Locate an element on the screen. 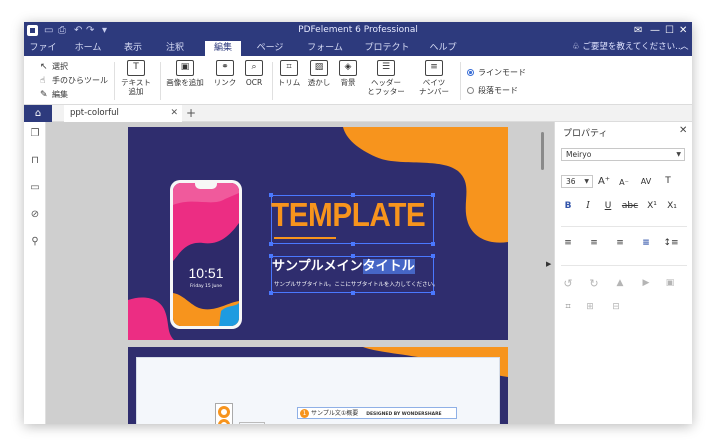 Image resolution: width=716 pixels, height=446 pixels. superscript-icon: X¹ is located at coordinates (652, 206).